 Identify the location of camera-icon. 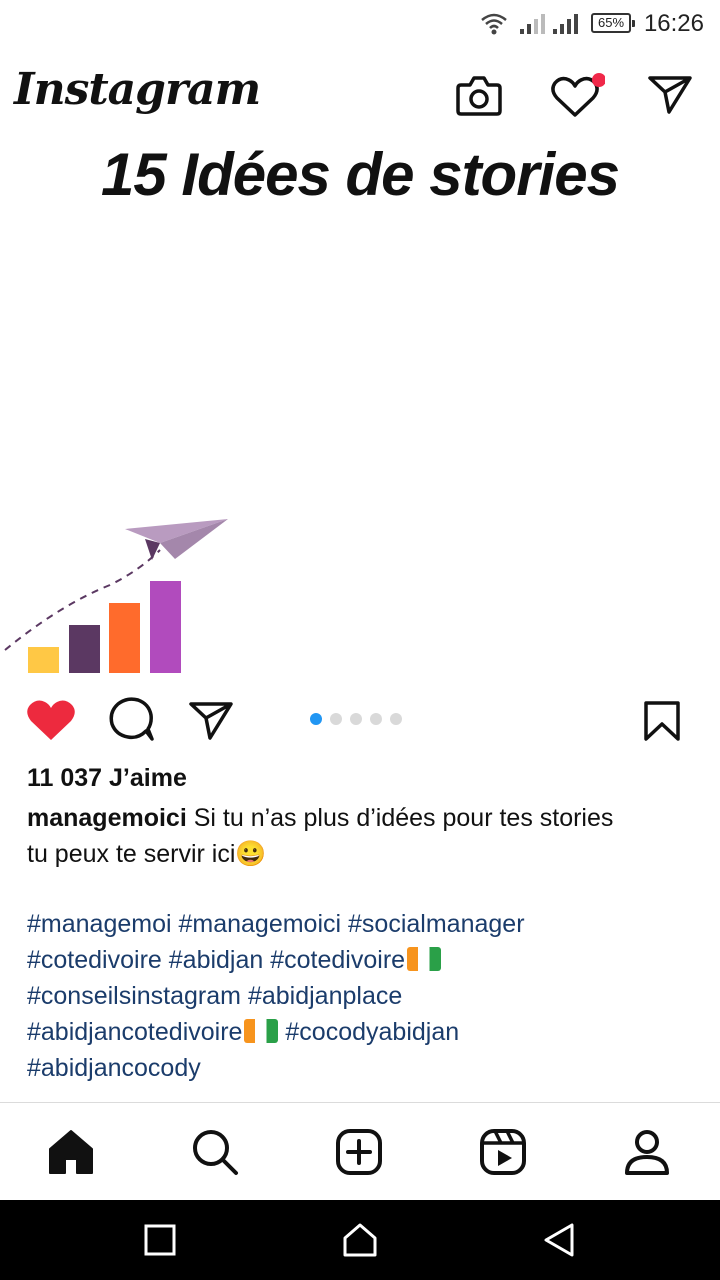
(479, 96).